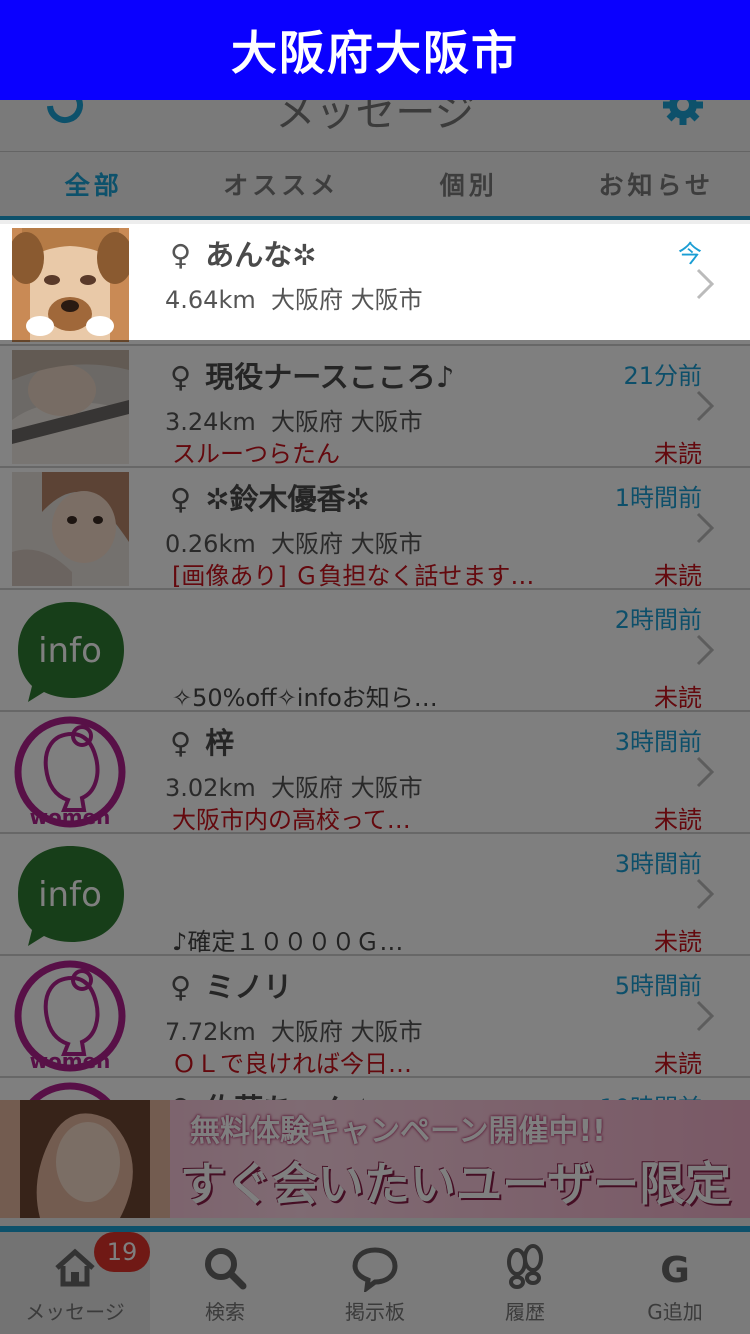 The image size is (750, 1334). I want to click on sender-name: ♀ ✲鈴木優香✲, so click(270, 497).